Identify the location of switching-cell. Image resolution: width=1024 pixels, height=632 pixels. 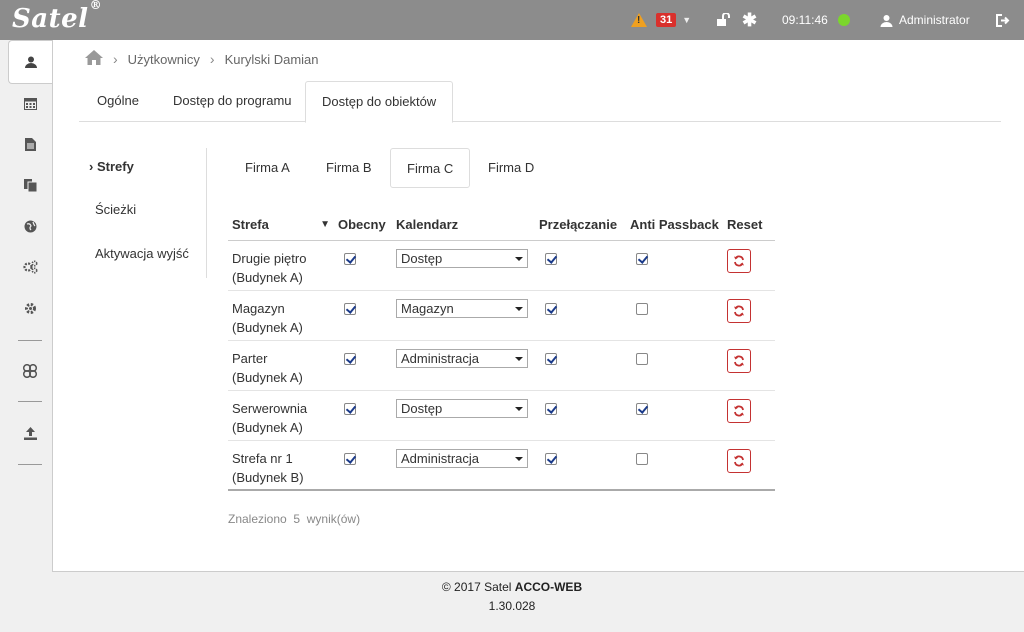
(580, 415).